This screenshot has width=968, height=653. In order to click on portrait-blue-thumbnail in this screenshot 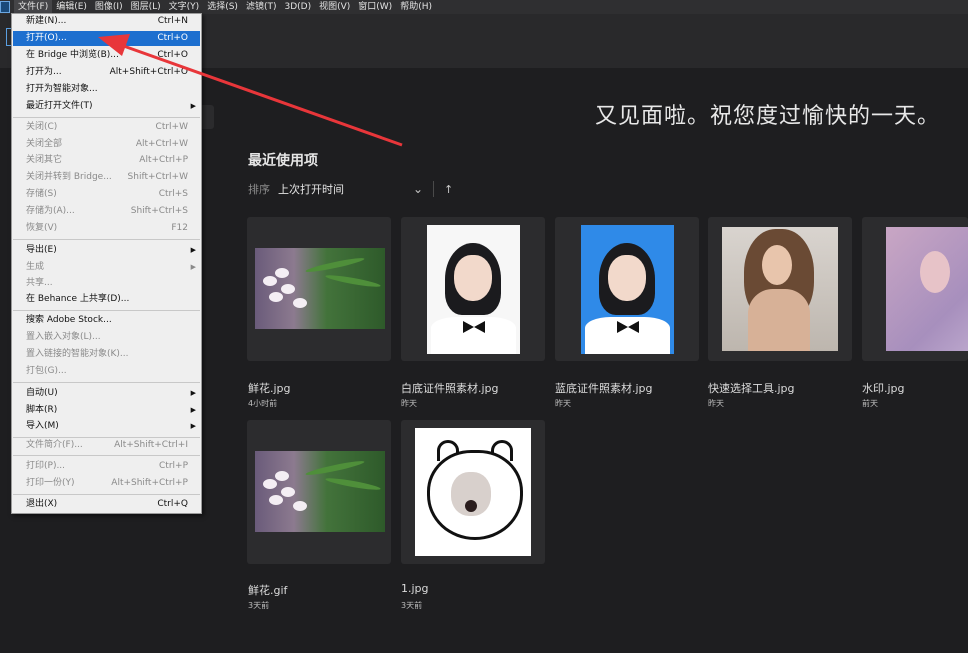, I will do `click(627, 289)`.